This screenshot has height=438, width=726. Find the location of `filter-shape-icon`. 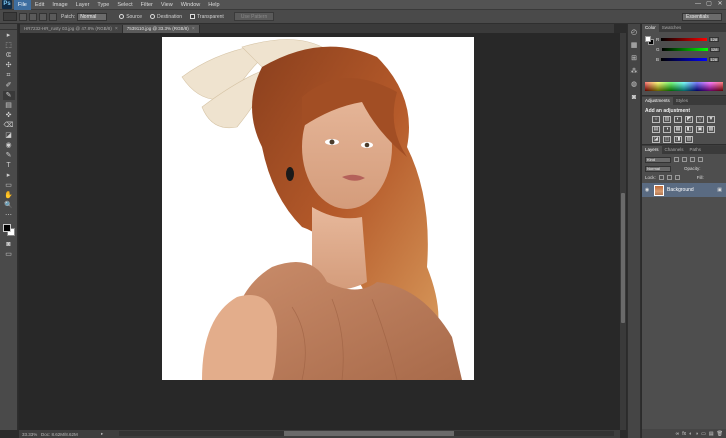

filter-shape-icon is located at coordinates (700, 159).